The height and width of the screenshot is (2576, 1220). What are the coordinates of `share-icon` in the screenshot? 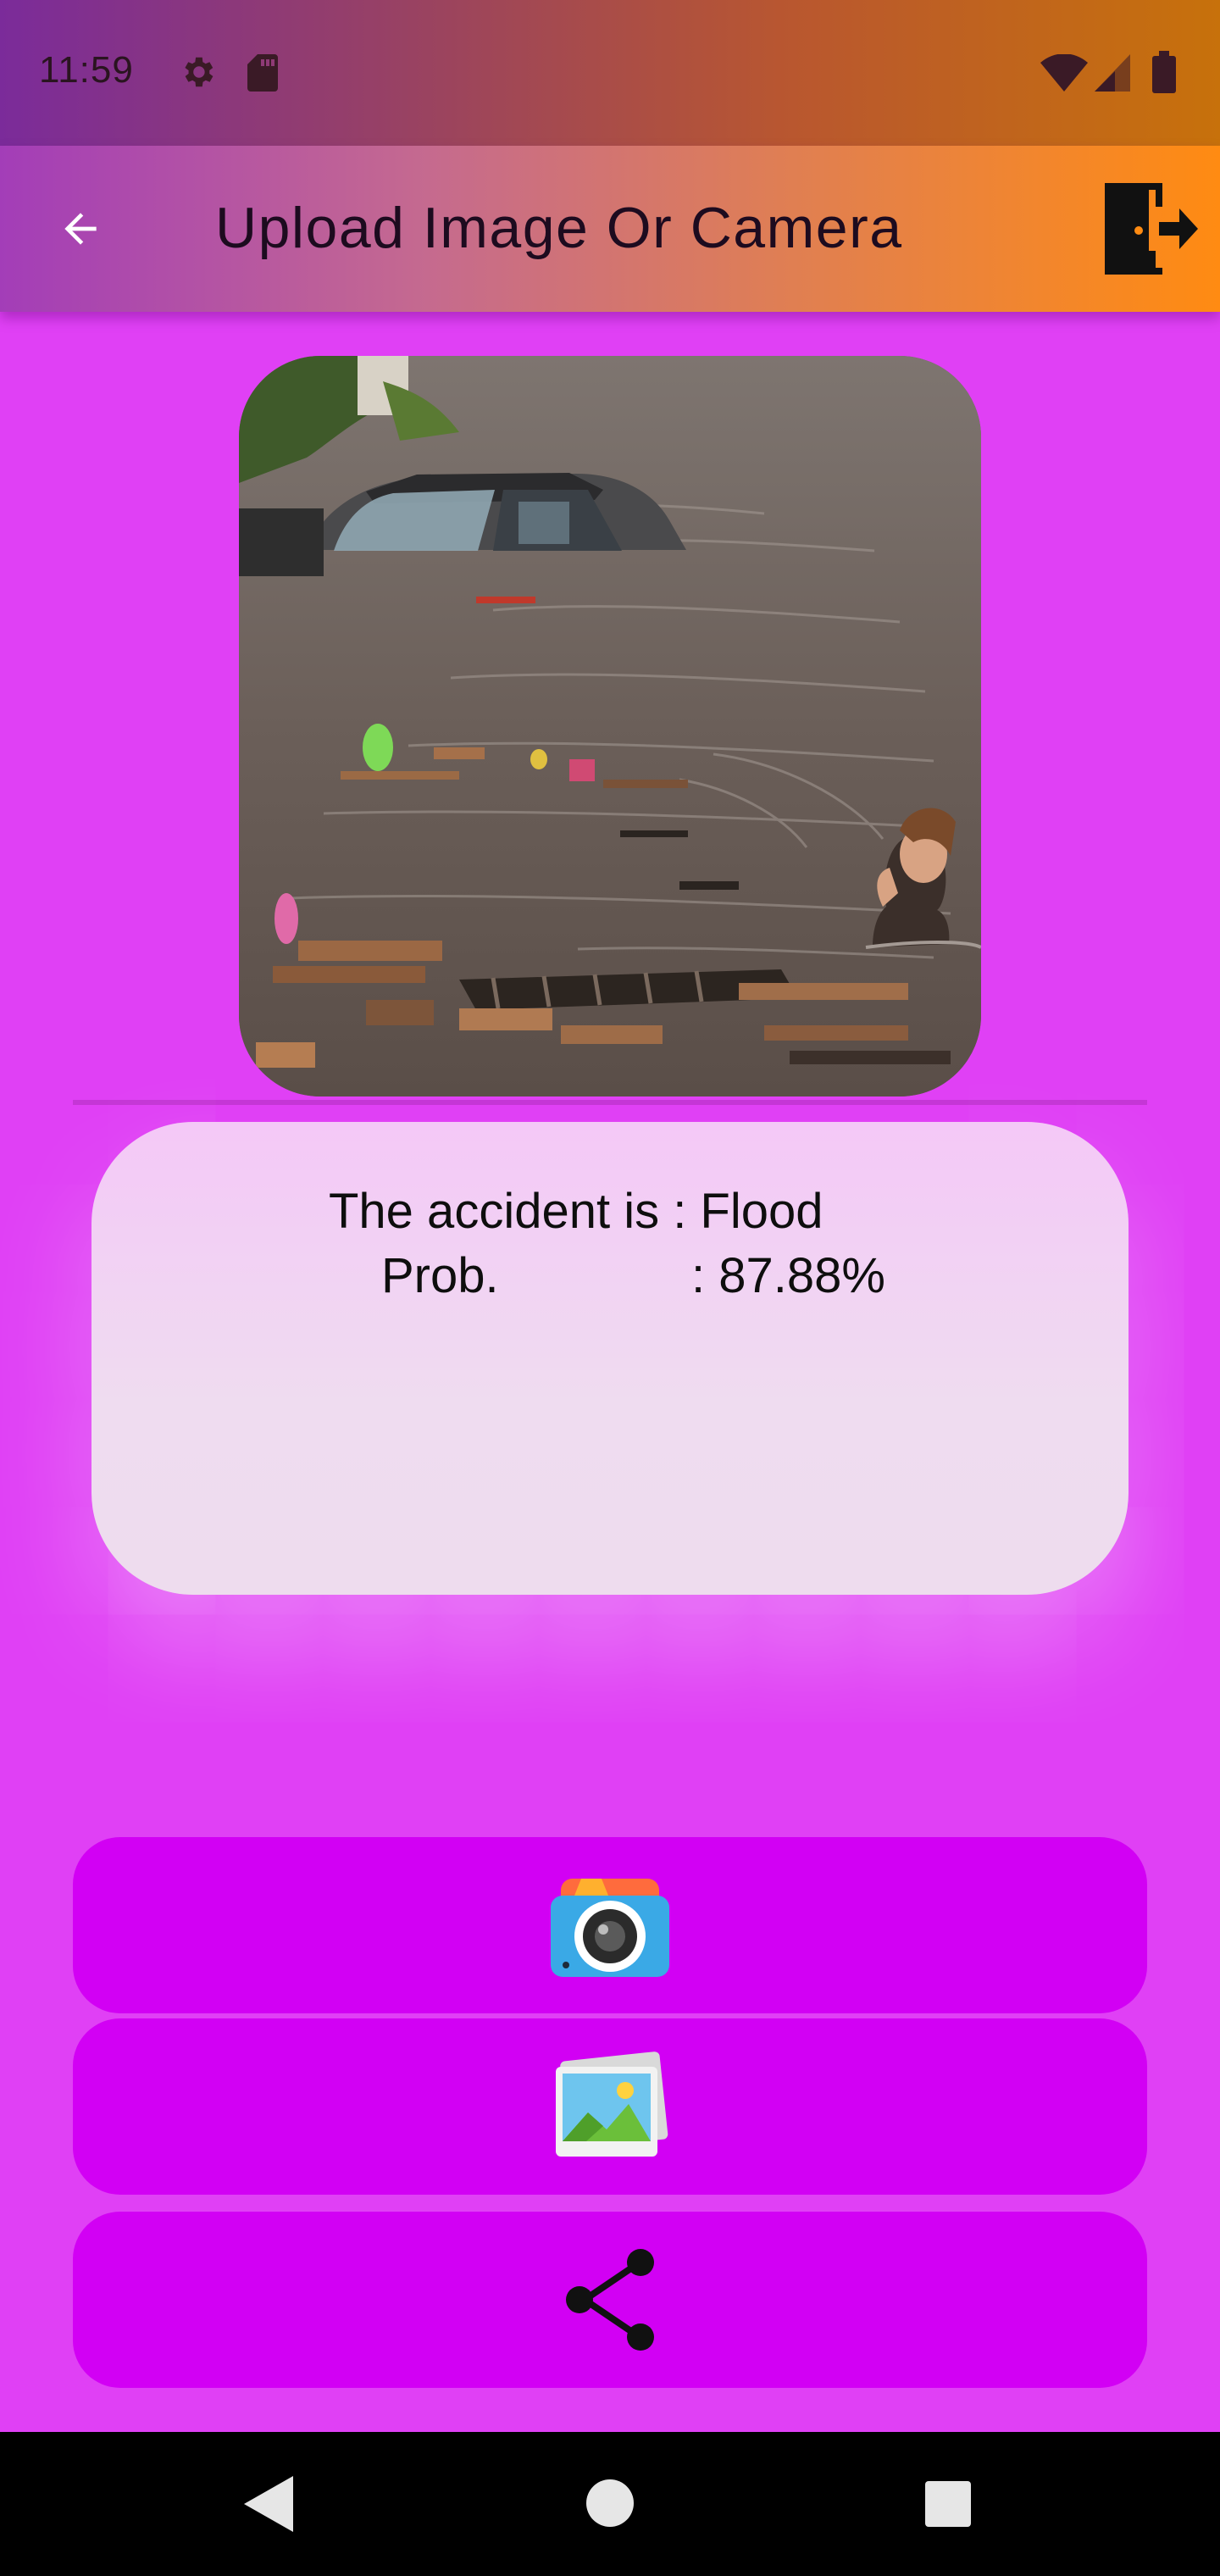 It's located at (610, 2300).